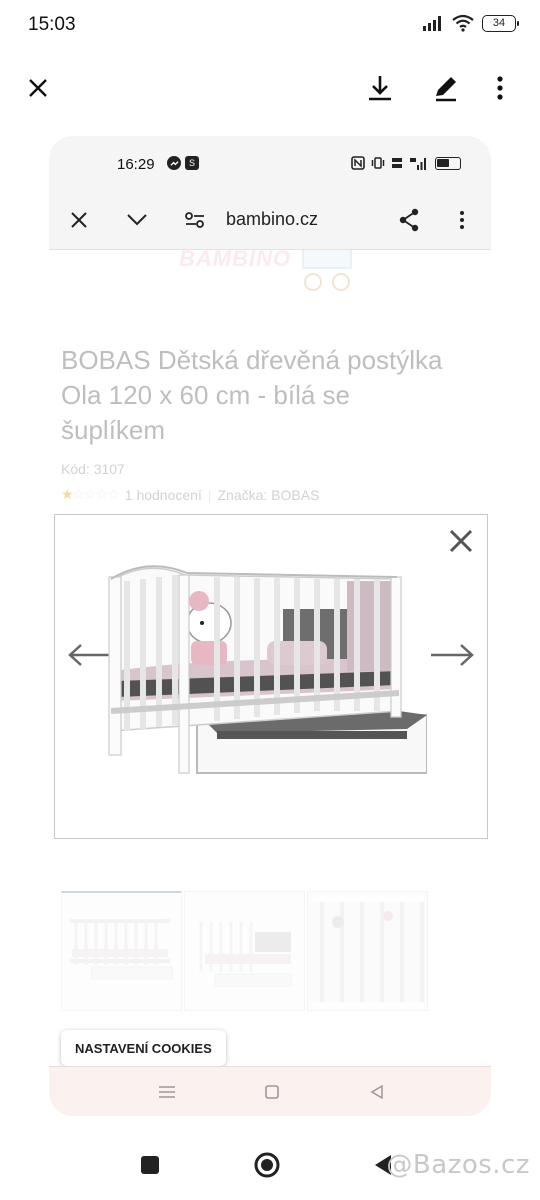  I want to click on download-icon, so click(380, 88).